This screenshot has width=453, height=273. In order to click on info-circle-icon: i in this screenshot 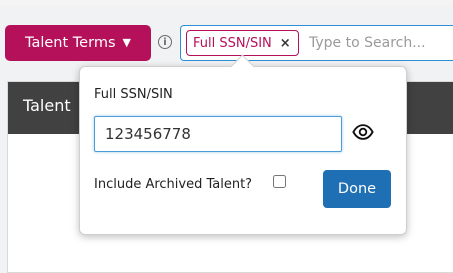, I will do `click(165, 42)`.